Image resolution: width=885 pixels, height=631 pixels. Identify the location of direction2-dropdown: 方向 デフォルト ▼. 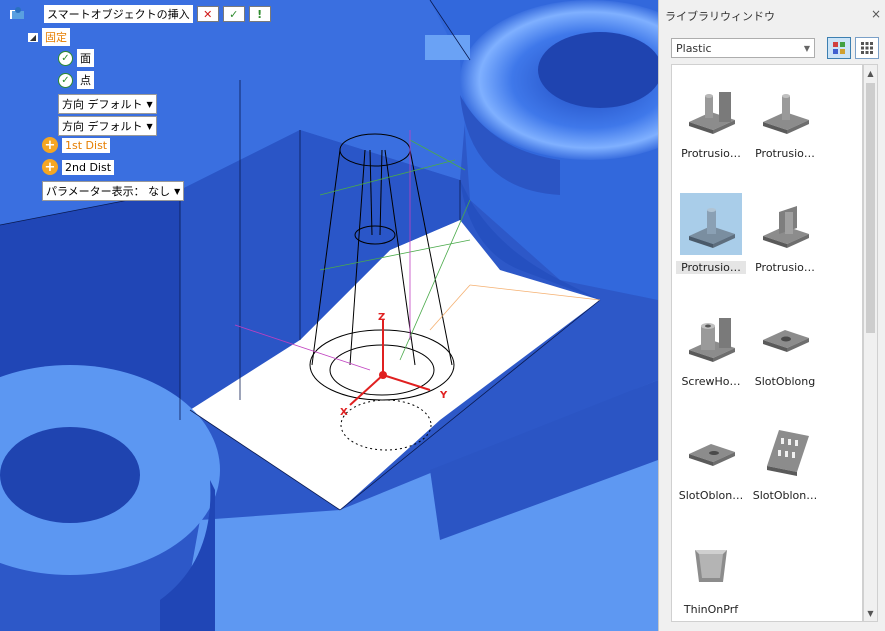
(107, 126).